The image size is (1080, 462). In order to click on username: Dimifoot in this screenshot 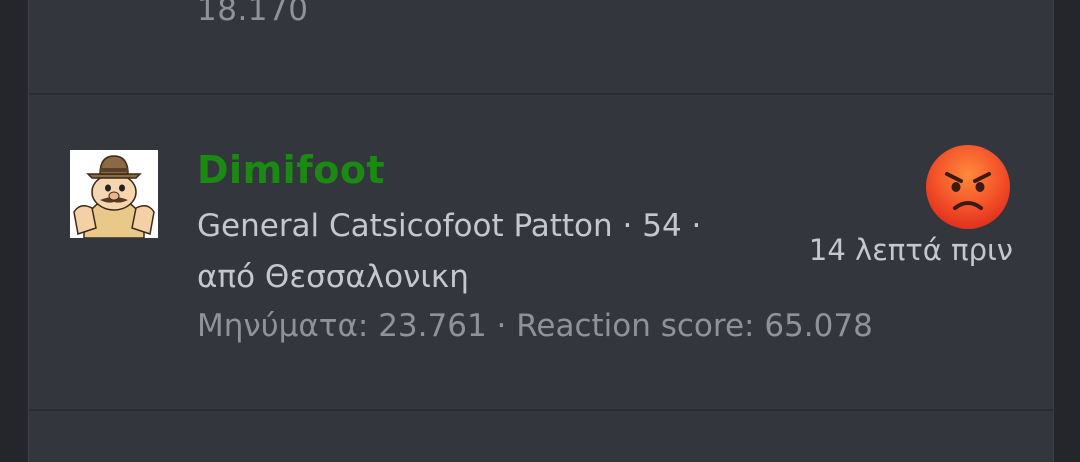, I will do `click(291, 170)`.